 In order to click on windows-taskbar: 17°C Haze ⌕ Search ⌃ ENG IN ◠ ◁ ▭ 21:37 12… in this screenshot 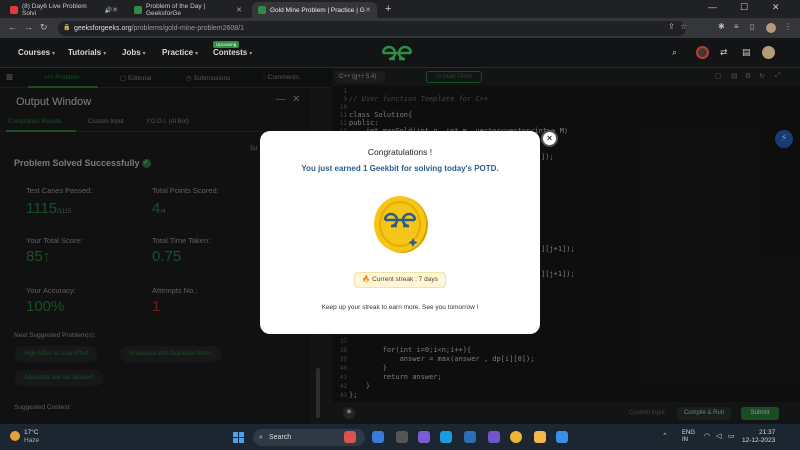, I will do `click(400, 437)`.